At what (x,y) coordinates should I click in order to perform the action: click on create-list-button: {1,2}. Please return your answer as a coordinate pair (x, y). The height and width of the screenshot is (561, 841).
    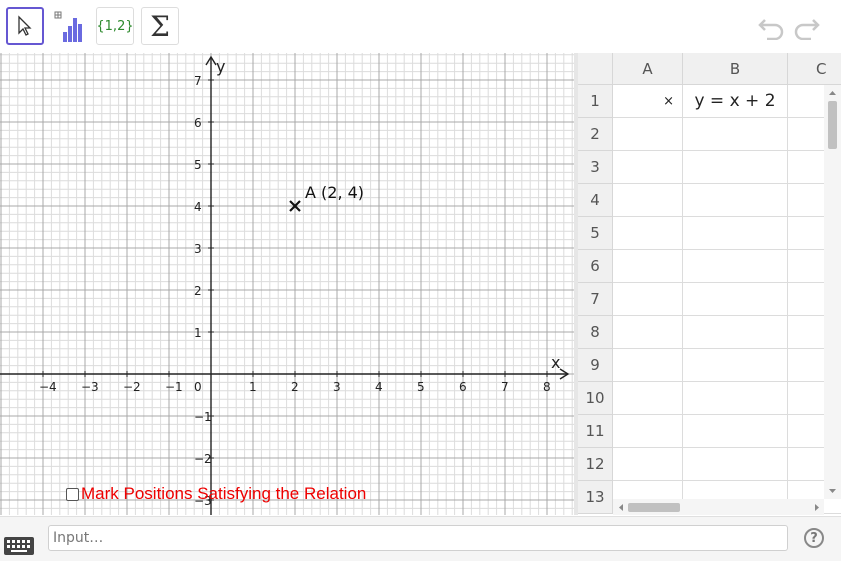
    Looking at the image, I should click on (115, 26).